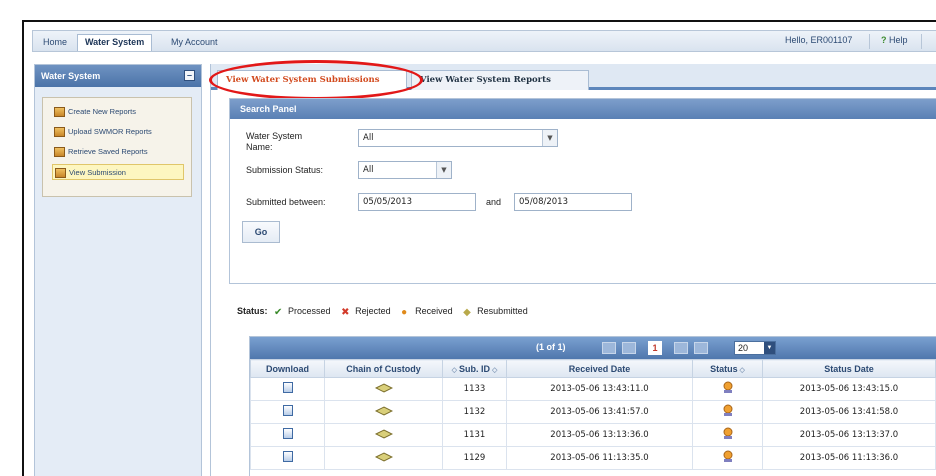 The image size is (936, 476). Describe the element at coordinates (701, 348) in the screenshot. I see `last-page-button` at that location.